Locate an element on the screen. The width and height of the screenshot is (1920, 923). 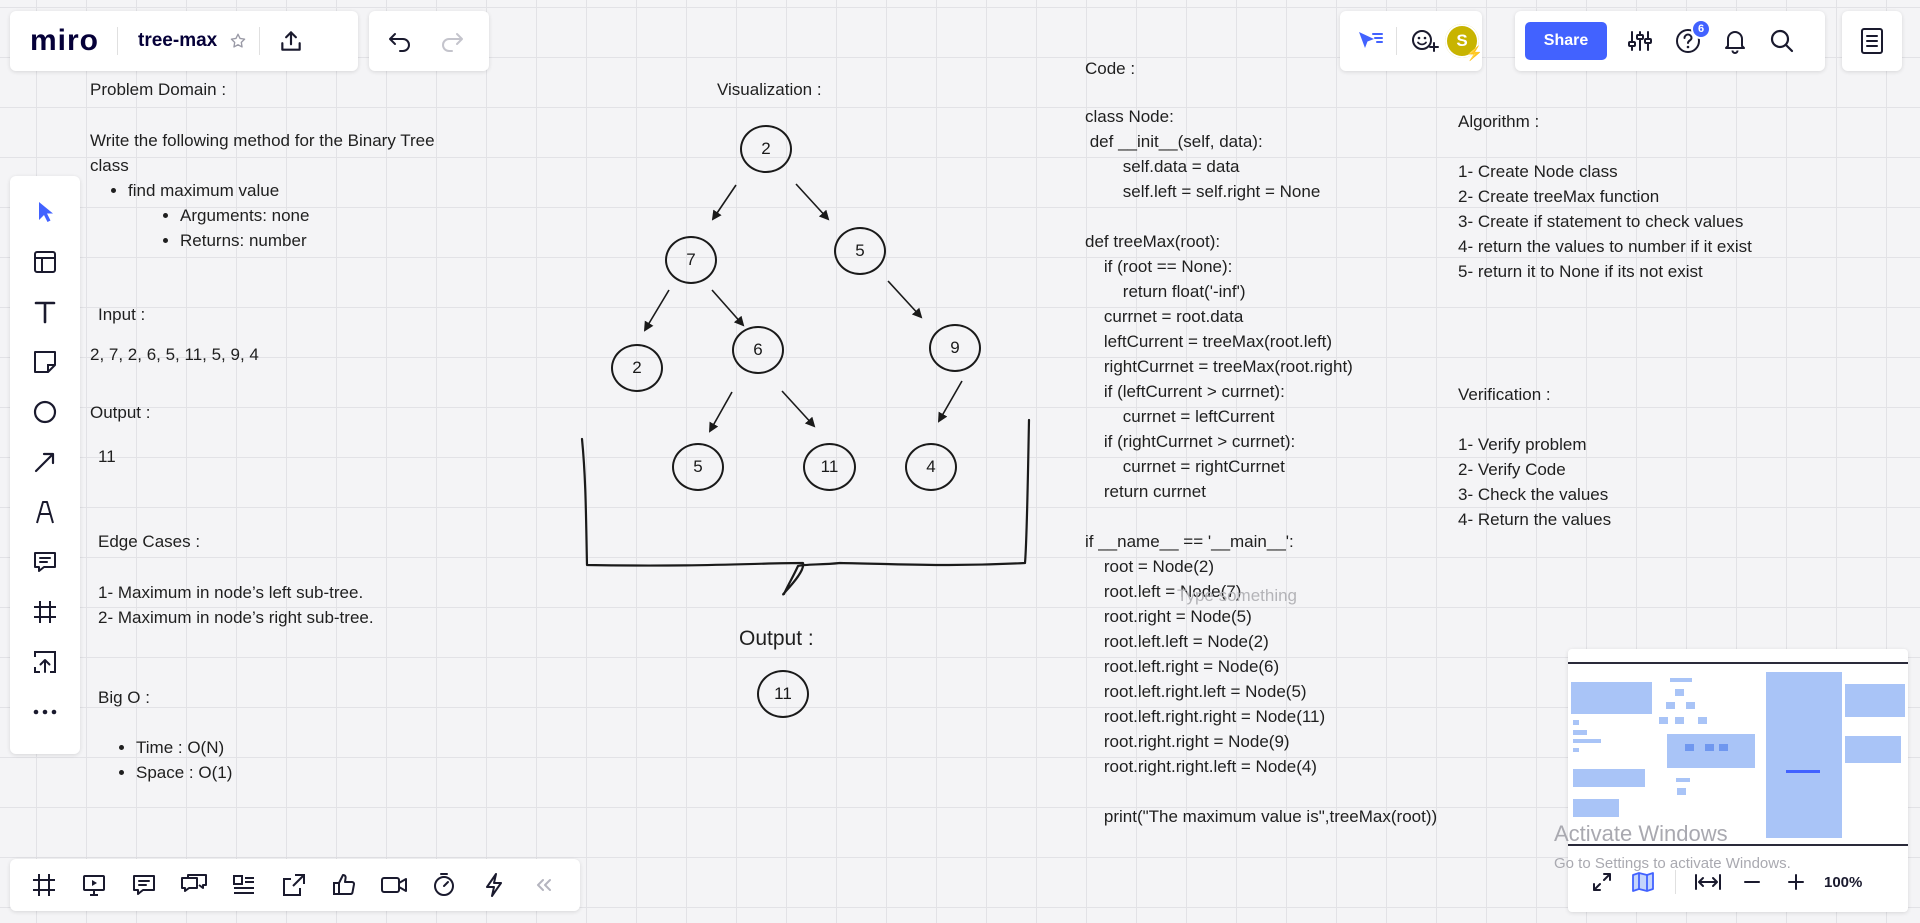
visualization-output-heading: Output : is located at coordinates (776, 638).